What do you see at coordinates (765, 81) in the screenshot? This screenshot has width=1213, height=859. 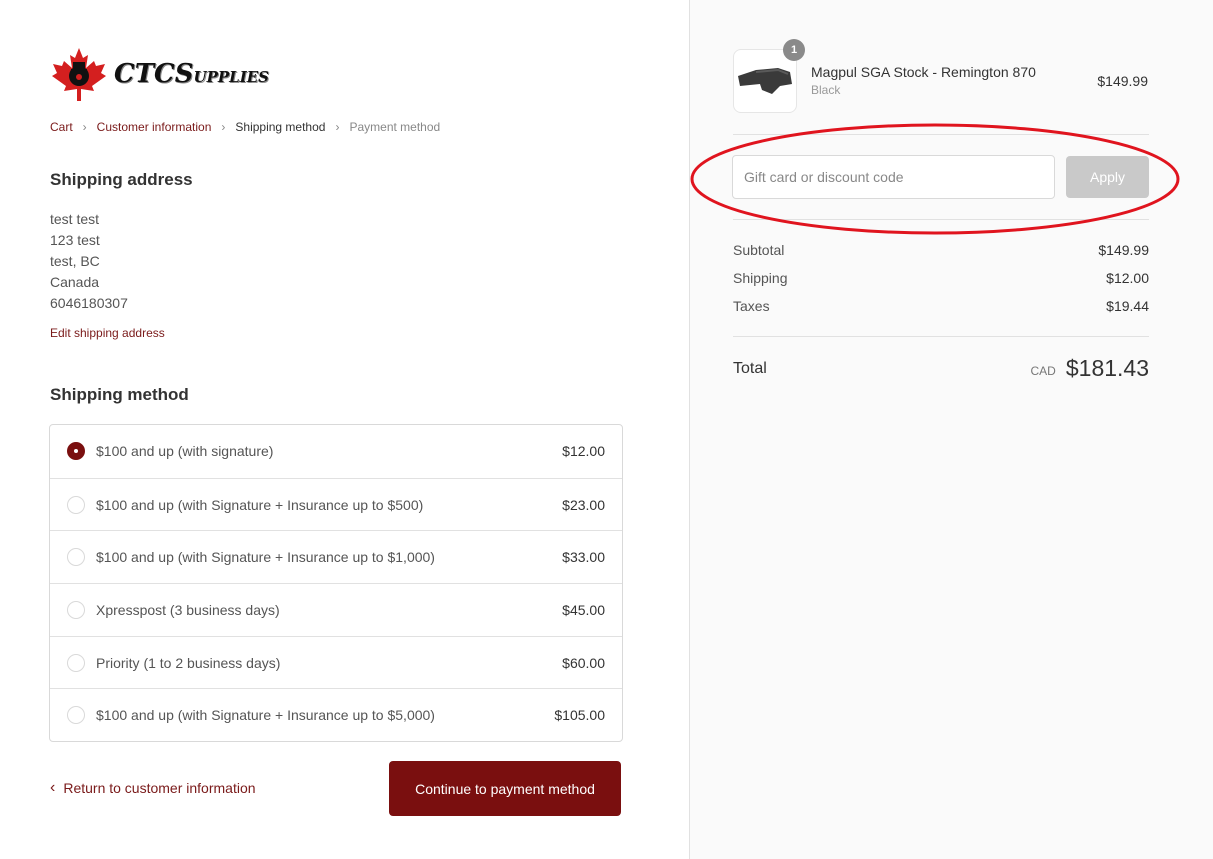 I see `product-image-icon` at bounding box center [765, 81].